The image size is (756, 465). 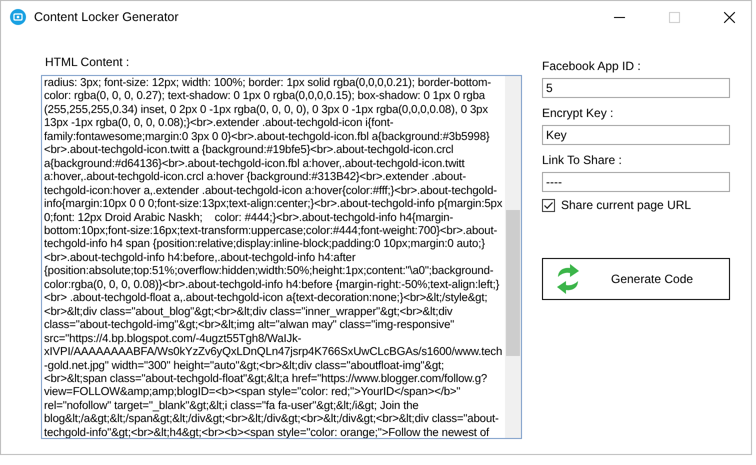 What do you see at coordinates (636, 182) in the screenshot?
I see `input-field: ----` at bounding box center [636, 182].